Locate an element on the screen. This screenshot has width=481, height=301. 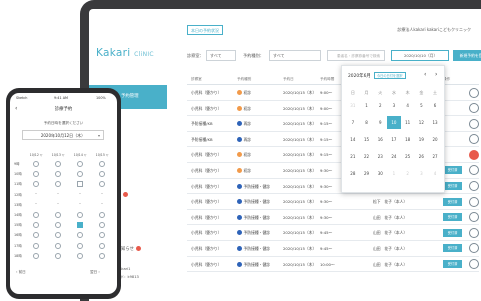
calendar-day: 6 is located at coordinates (435, 105).